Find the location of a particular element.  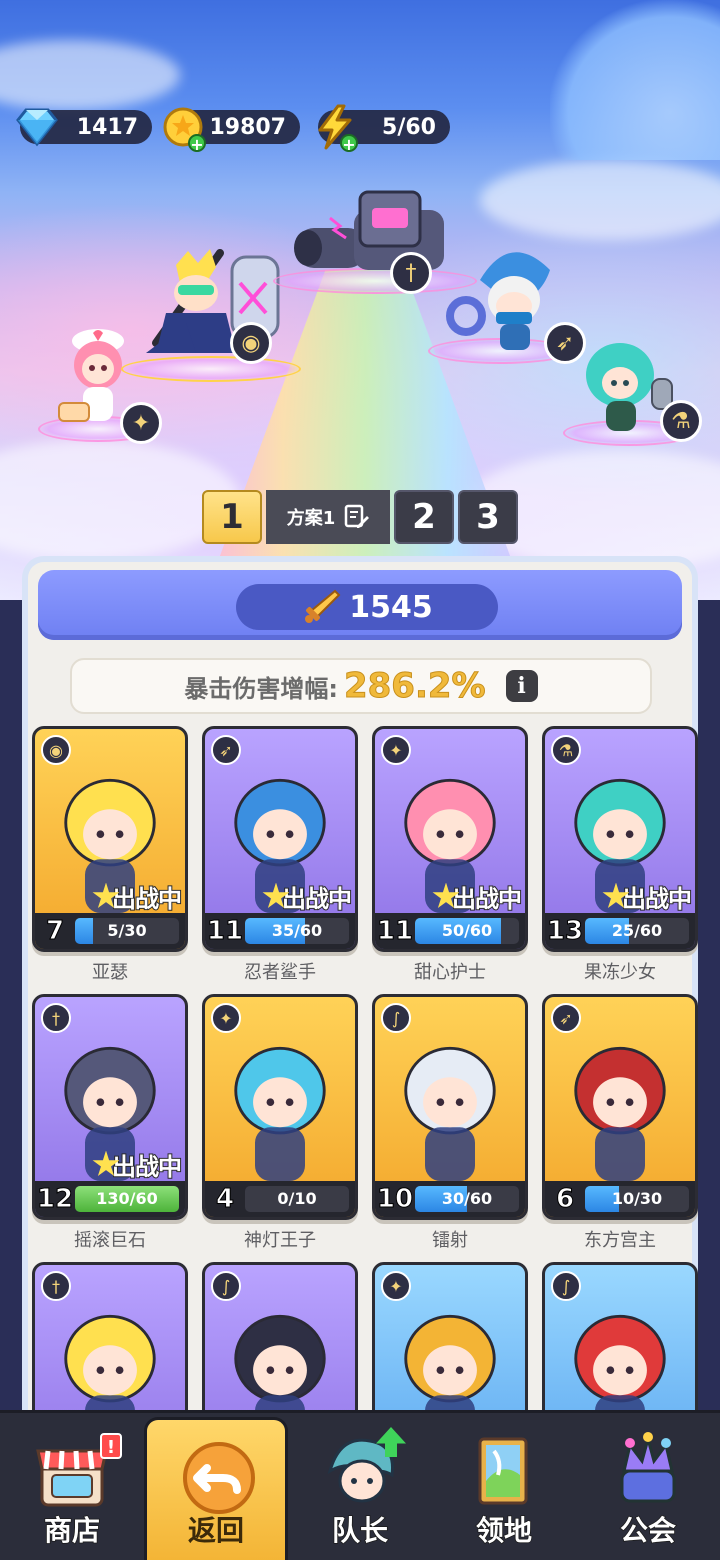

hero-level: 13 is located at coordinates (565, 931).